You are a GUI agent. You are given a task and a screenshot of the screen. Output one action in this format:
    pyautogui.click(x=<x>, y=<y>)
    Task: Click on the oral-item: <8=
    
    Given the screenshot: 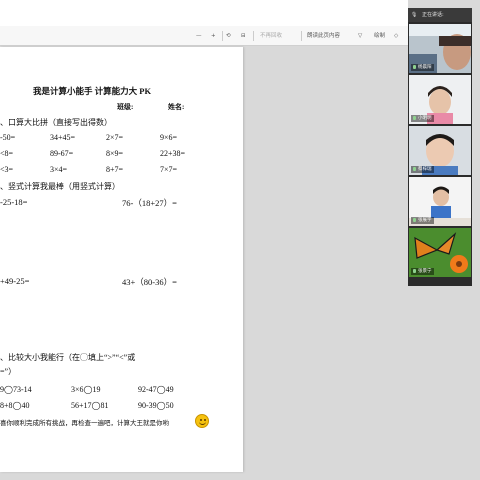 What is the action you would take?
    pyautogui.click(x=7, y=153)
    